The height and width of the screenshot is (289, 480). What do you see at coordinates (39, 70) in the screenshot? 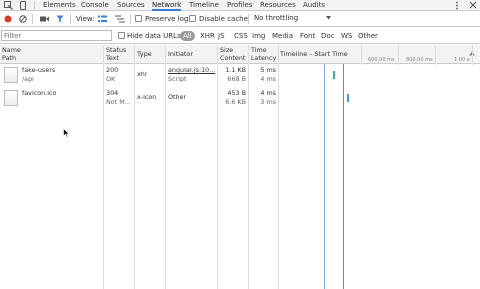
I see `request-name: fake-users` at bounding box center [39, 70].